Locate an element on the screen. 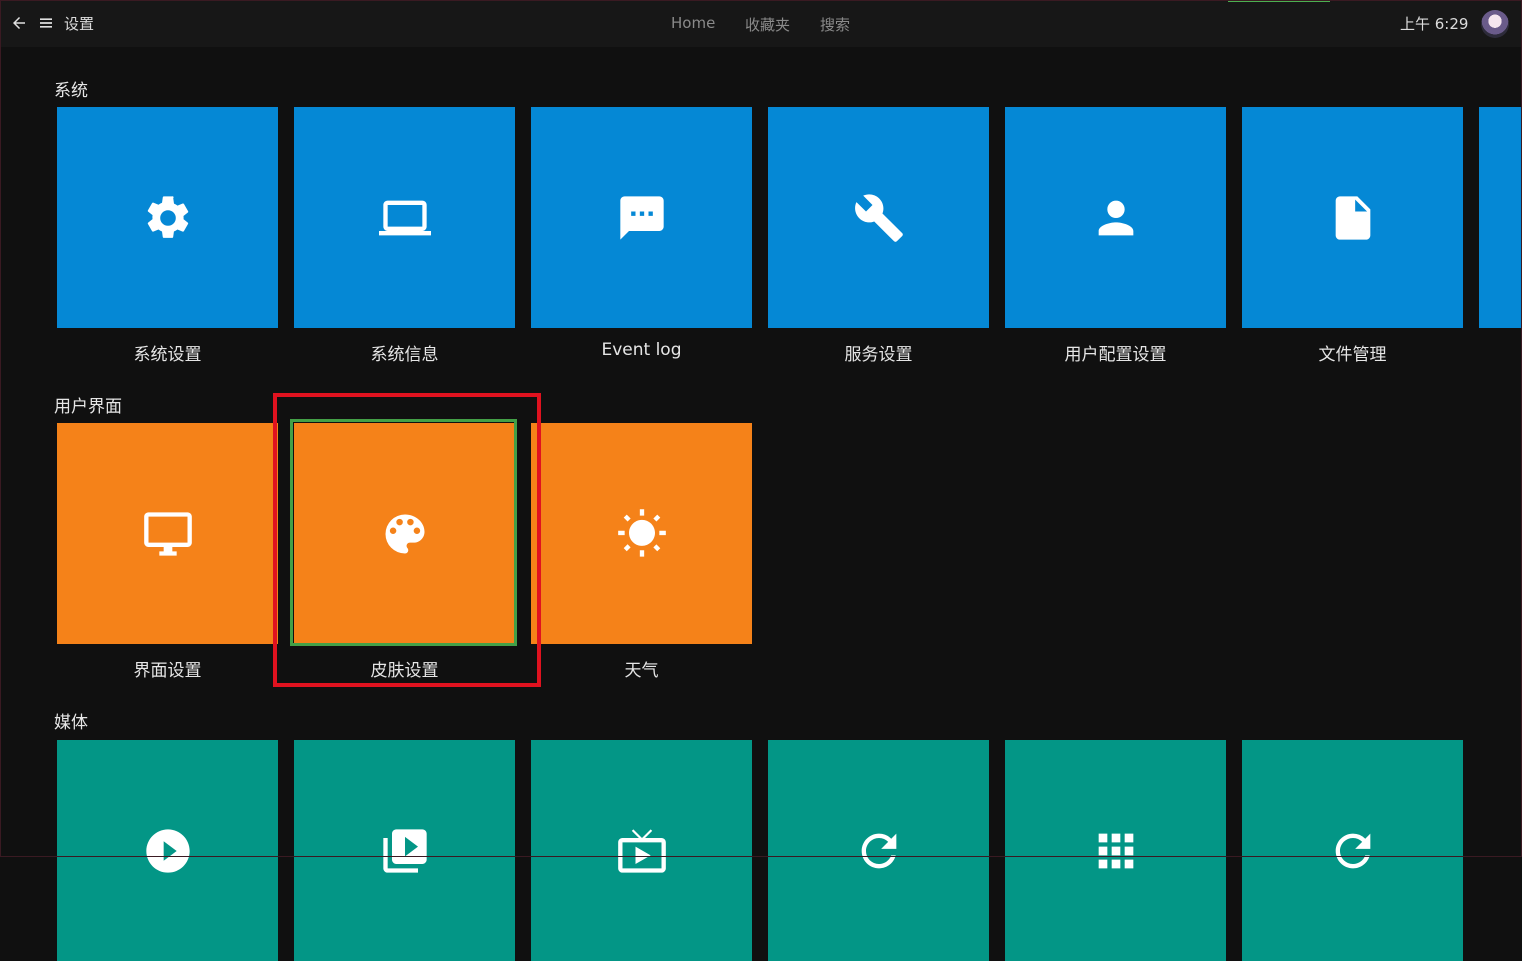  tile-skin-settings is located at coordinates (404, 533).